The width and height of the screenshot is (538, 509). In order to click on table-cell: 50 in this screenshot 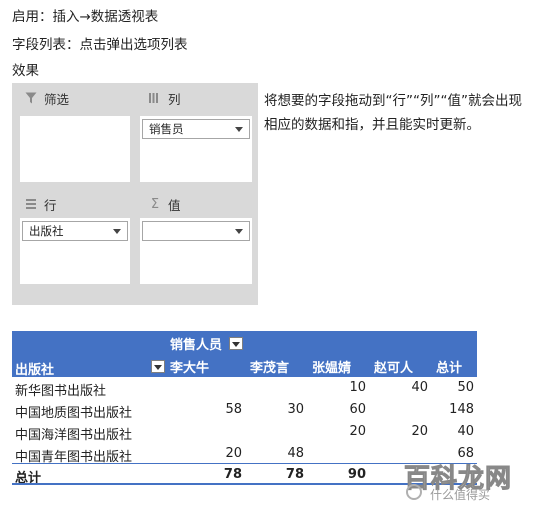, I will do `click(465, 387)`.